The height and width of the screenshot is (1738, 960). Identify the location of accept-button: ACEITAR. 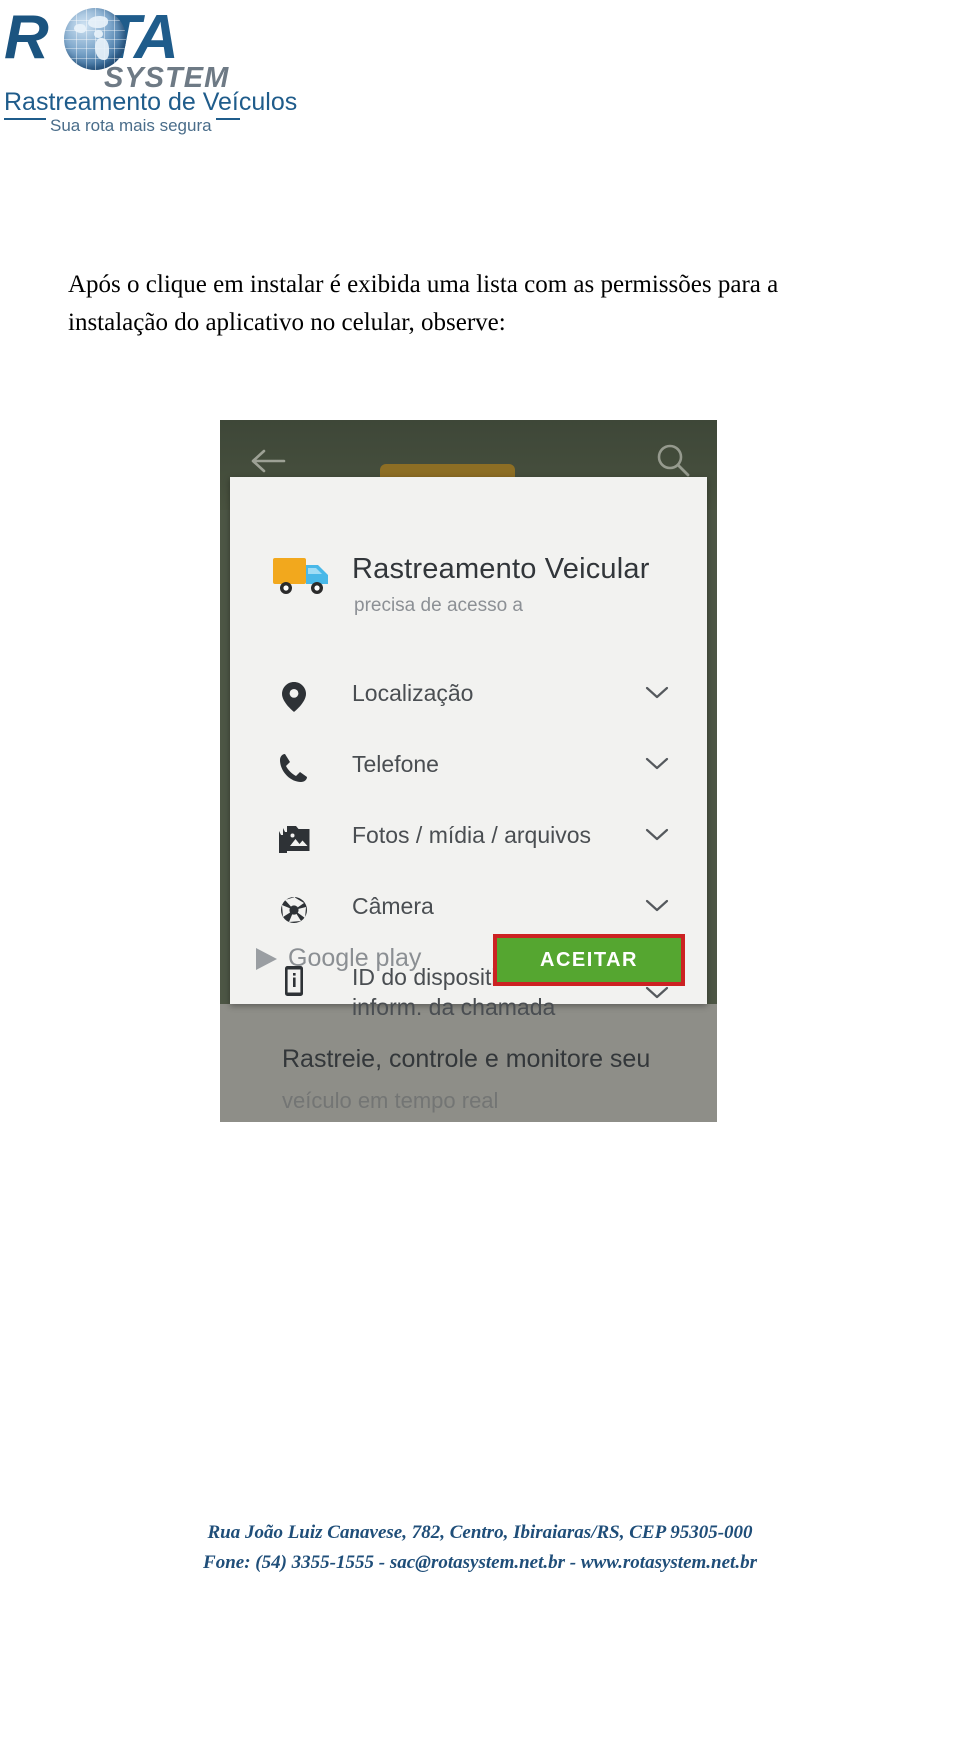
(589, 960).